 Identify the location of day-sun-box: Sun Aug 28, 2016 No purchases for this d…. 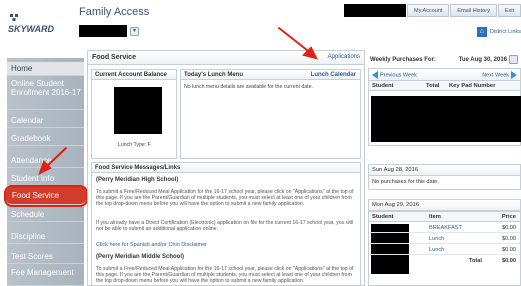
(444, 177).